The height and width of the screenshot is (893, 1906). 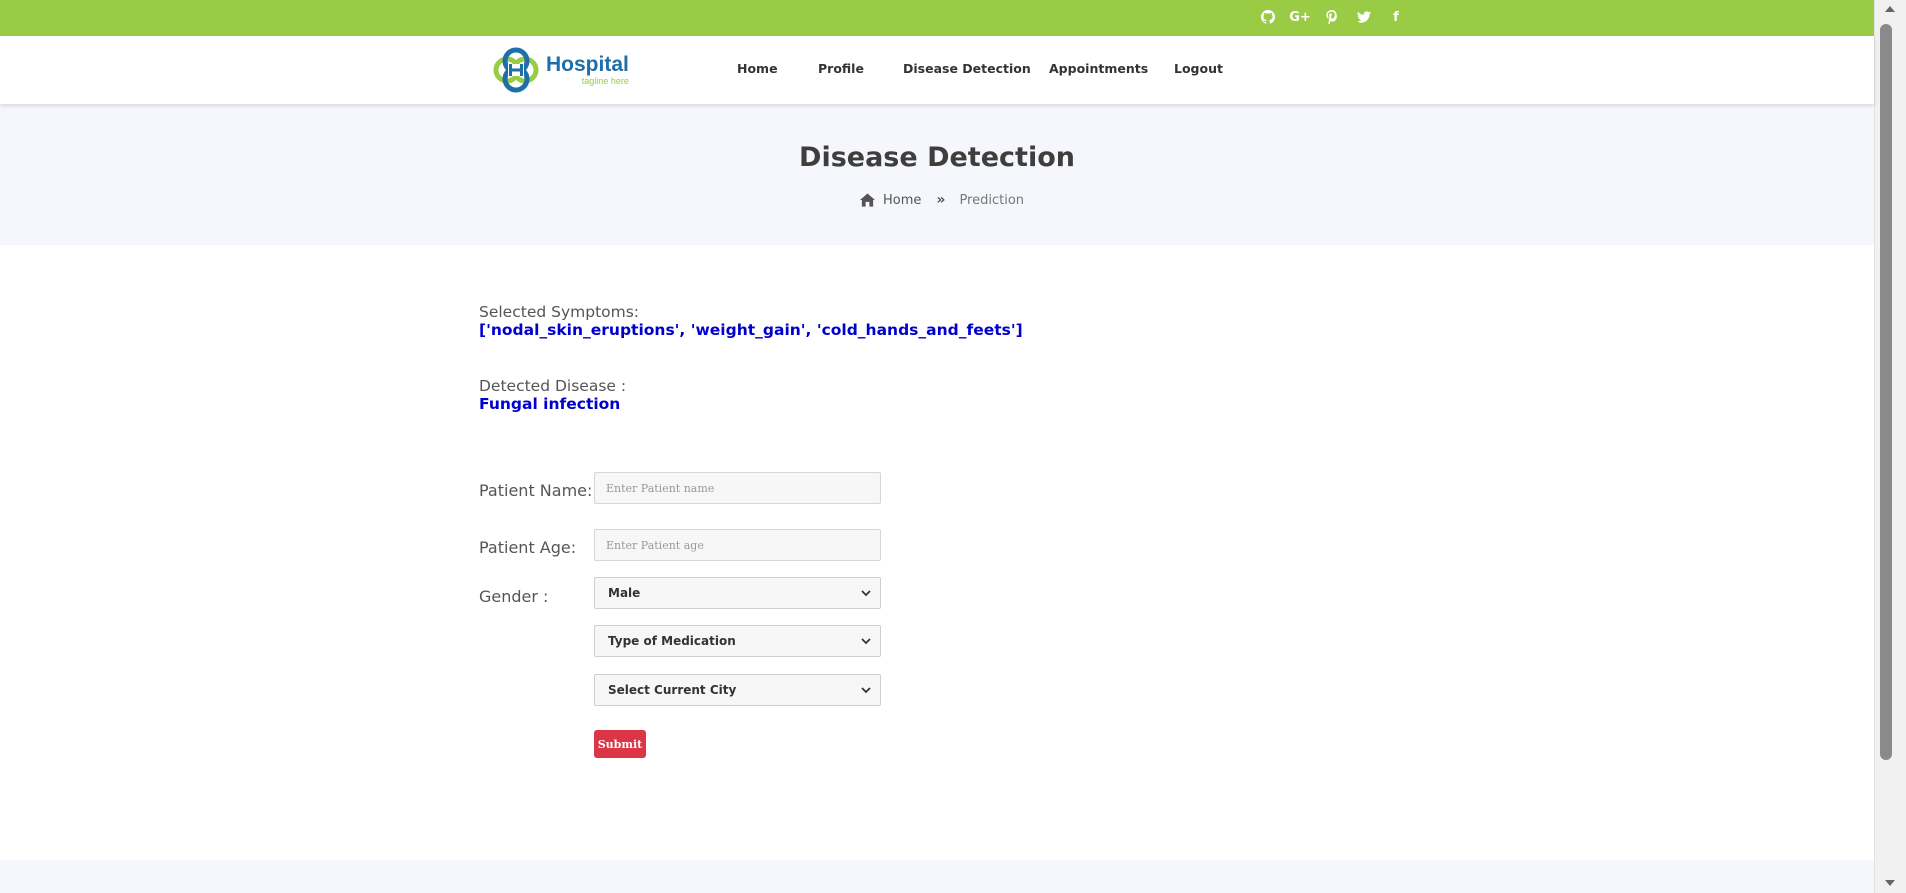 I want to click on page-title: Disease Detection, so click(x=937, y=157).